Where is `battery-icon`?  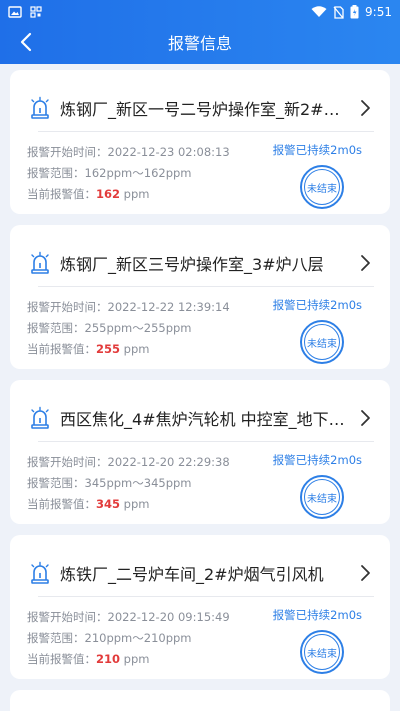
battery-icon is located at coordinates (354, 12).